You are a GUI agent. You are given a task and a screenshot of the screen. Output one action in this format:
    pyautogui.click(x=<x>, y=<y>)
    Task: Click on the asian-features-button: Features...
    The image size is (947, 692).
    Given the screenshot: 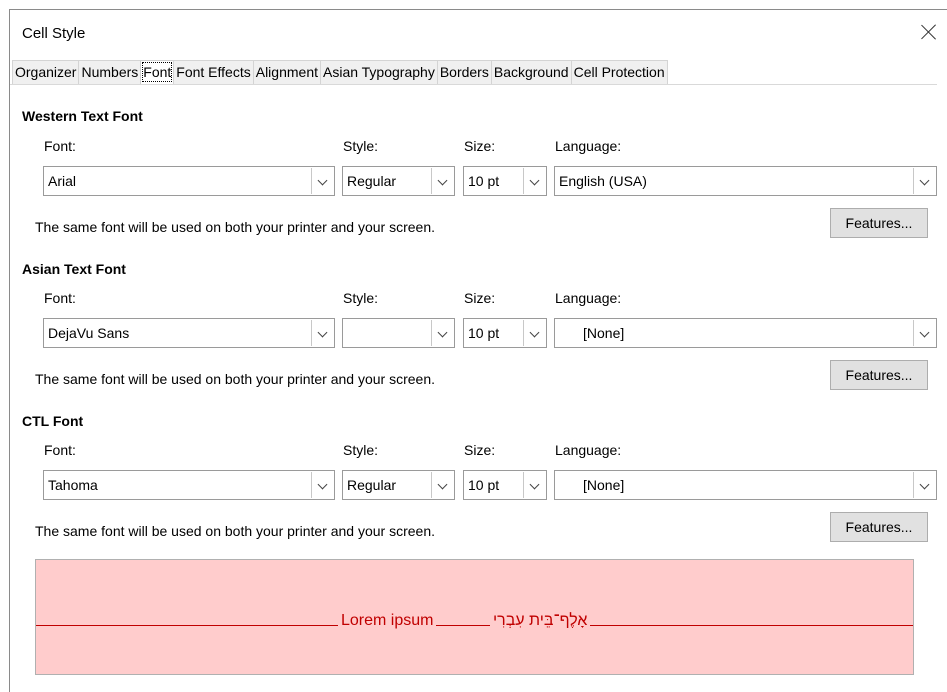 What is the action you would take?
    pyautogui.click(x=879, y=375)
    